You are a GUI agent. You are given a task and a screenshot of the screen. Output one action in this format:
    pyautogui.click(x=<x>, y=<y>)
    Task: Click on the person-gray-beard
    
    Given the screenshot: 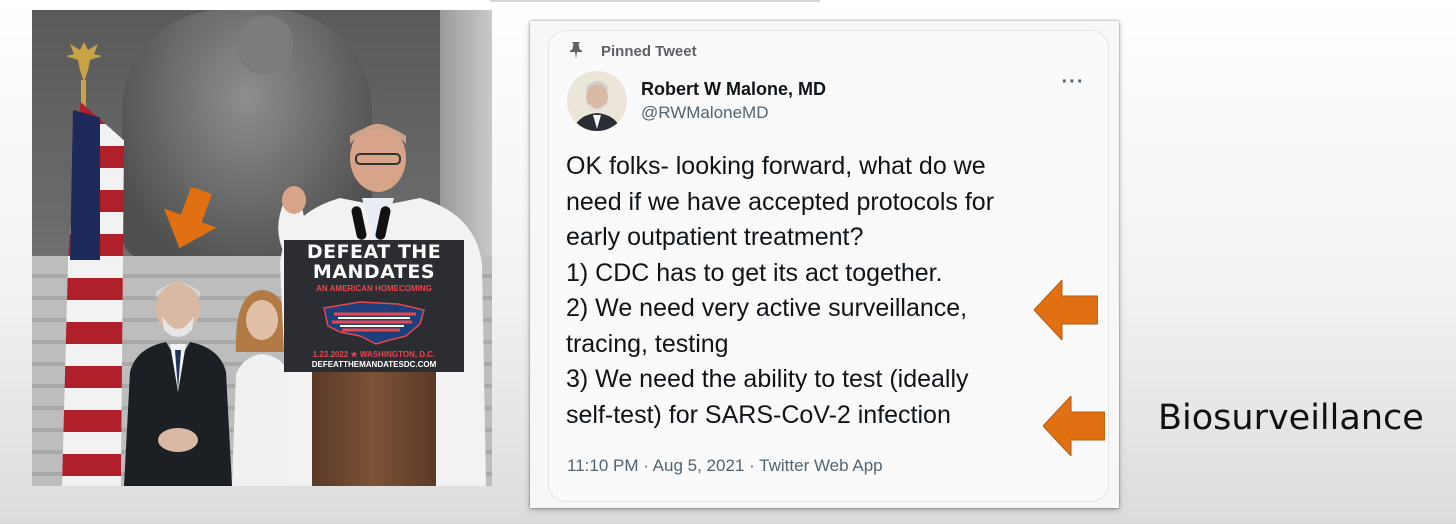 What is the action you would take?
    pyautogui.click(x=178, y=384)
    